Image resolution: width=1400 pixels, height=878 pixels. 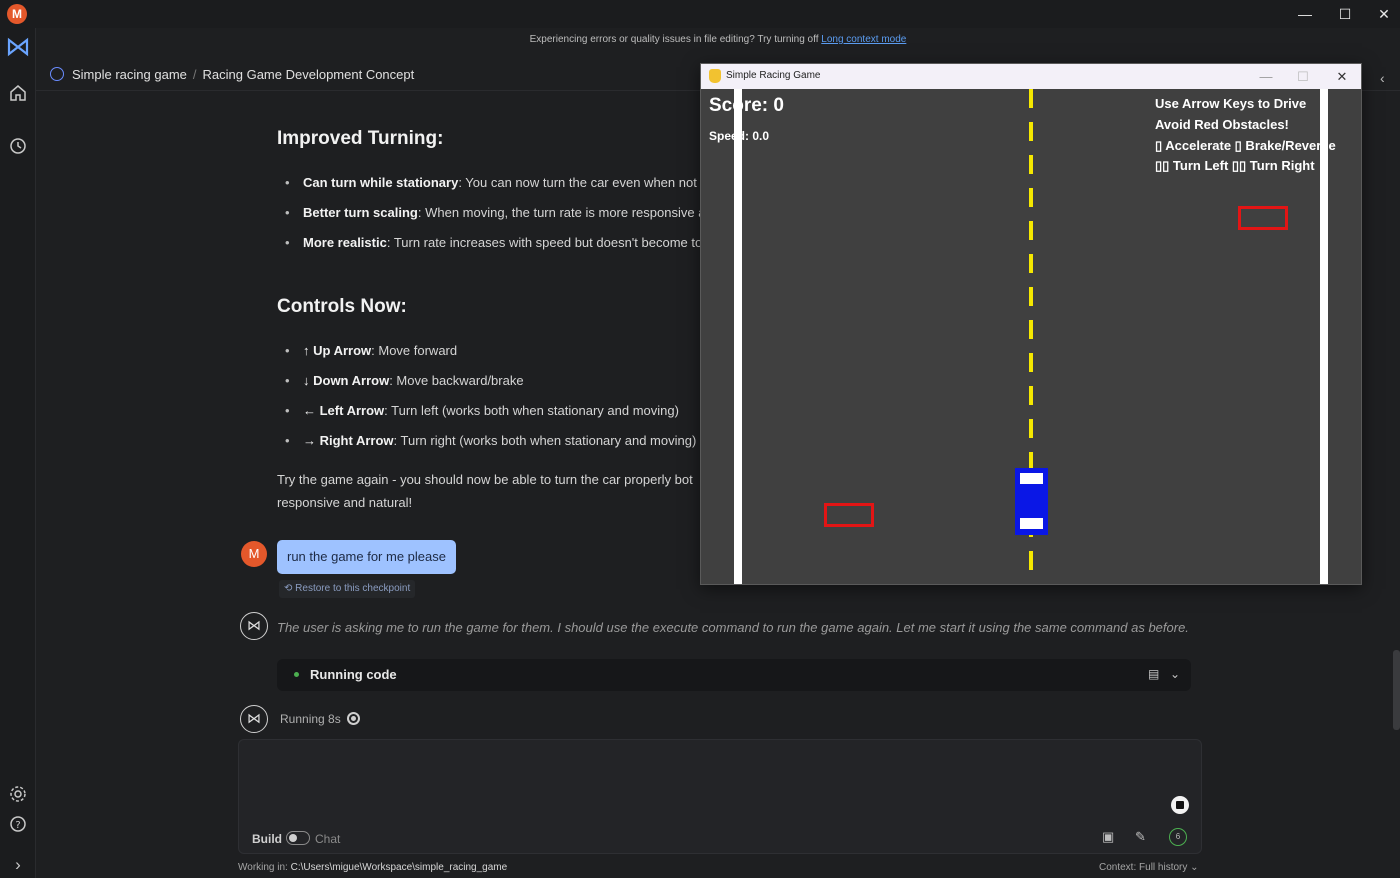 I want to click on app-logo-icon, so click(x=18, y=48).